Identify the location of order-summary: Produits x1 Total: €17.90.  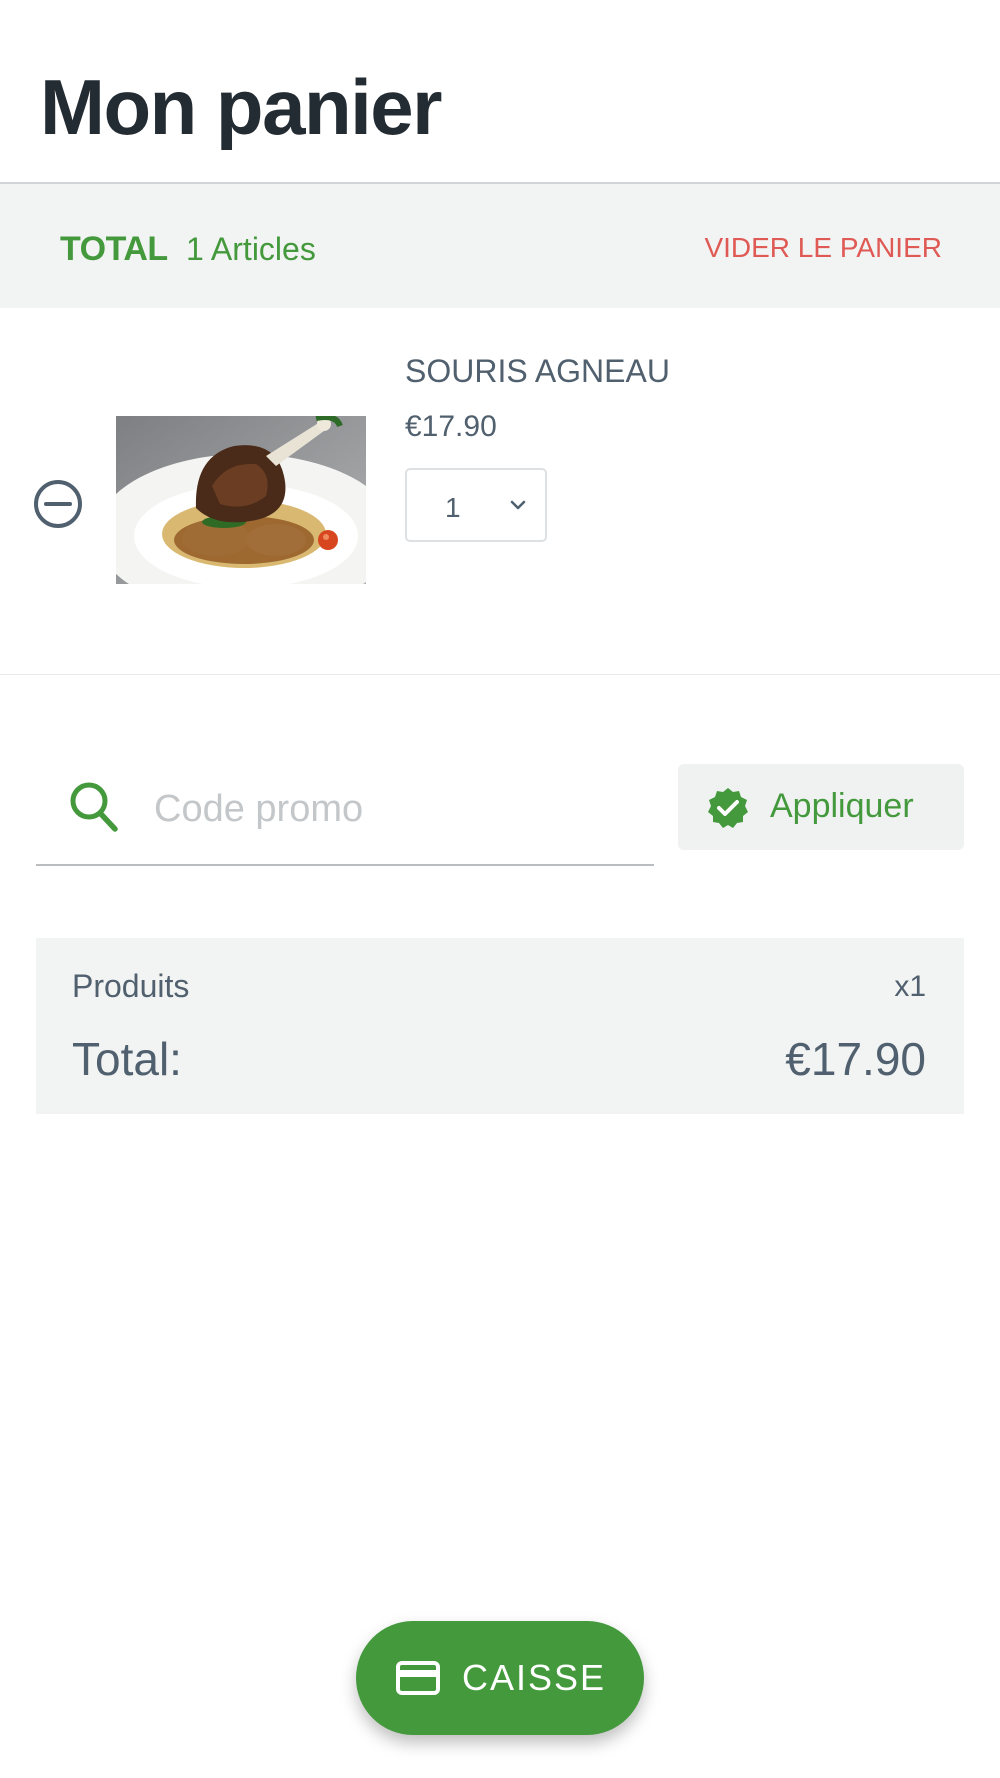
(500, 1026).